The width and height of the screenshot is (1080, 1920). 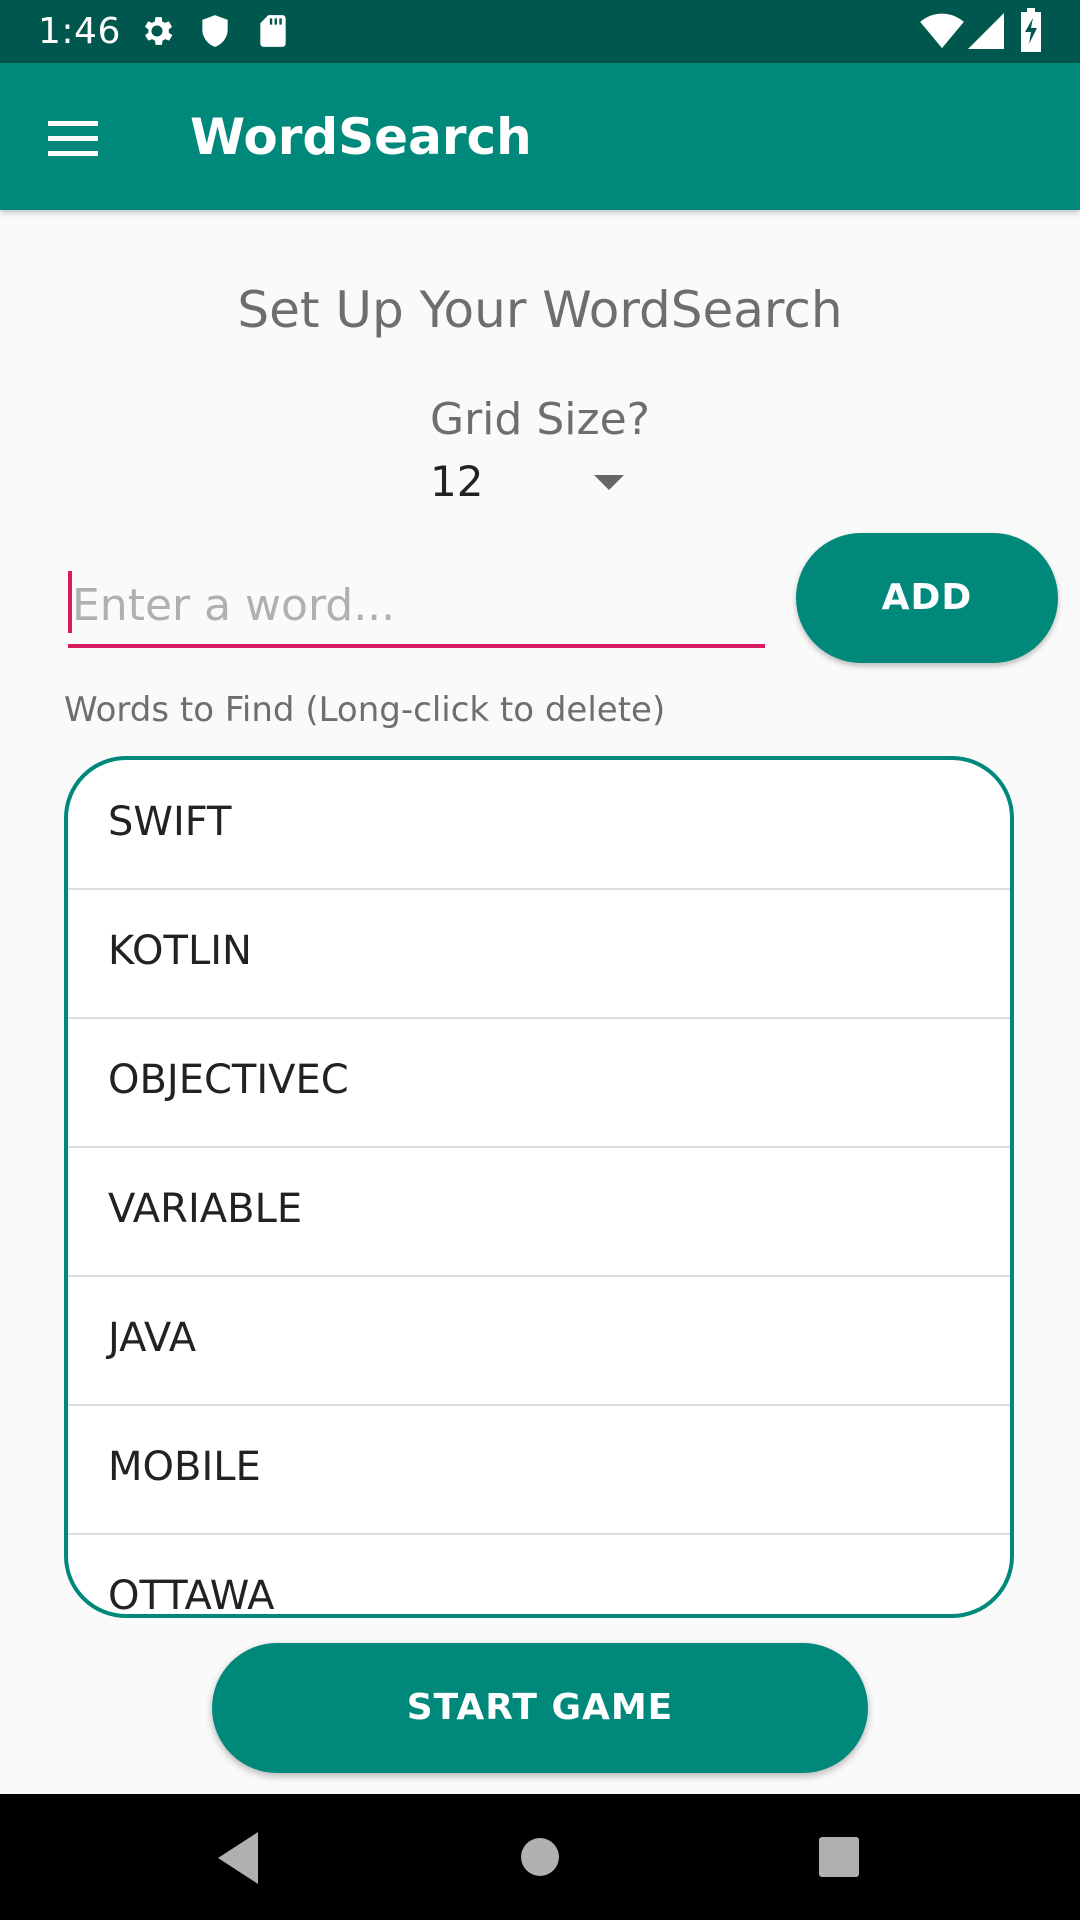 I want to click on battery-charging-icon, so click(x=1031, y=32).